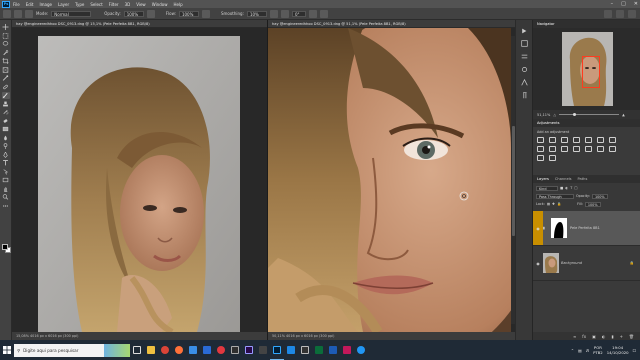 The image size is (640, 360). I want to click on selective-color-icon, so click(552, 158).